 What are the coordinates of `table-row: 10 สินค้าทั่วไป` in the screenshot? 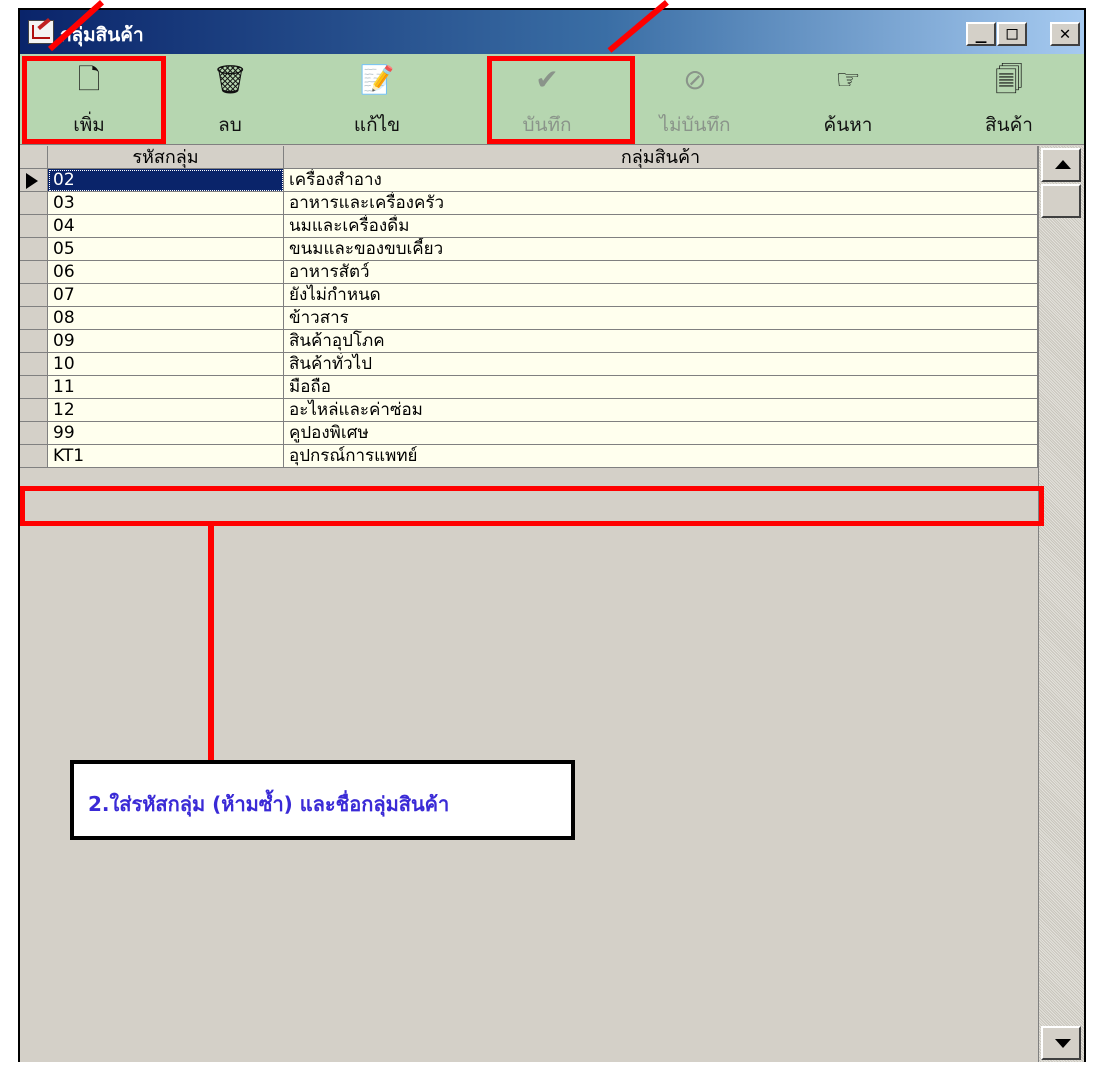 It's located at (529, 364).